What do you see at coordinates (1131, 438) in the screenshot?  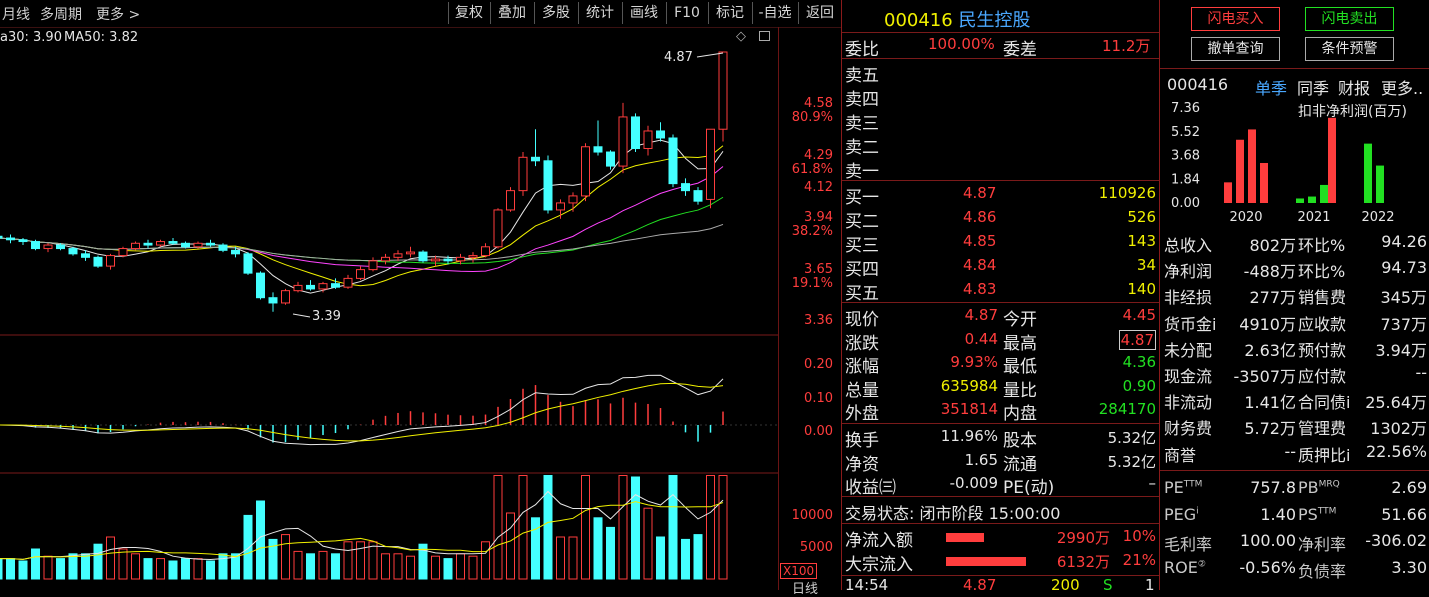 I see `stat2-value: 5.32亿` at bounding box center [1131, 438].